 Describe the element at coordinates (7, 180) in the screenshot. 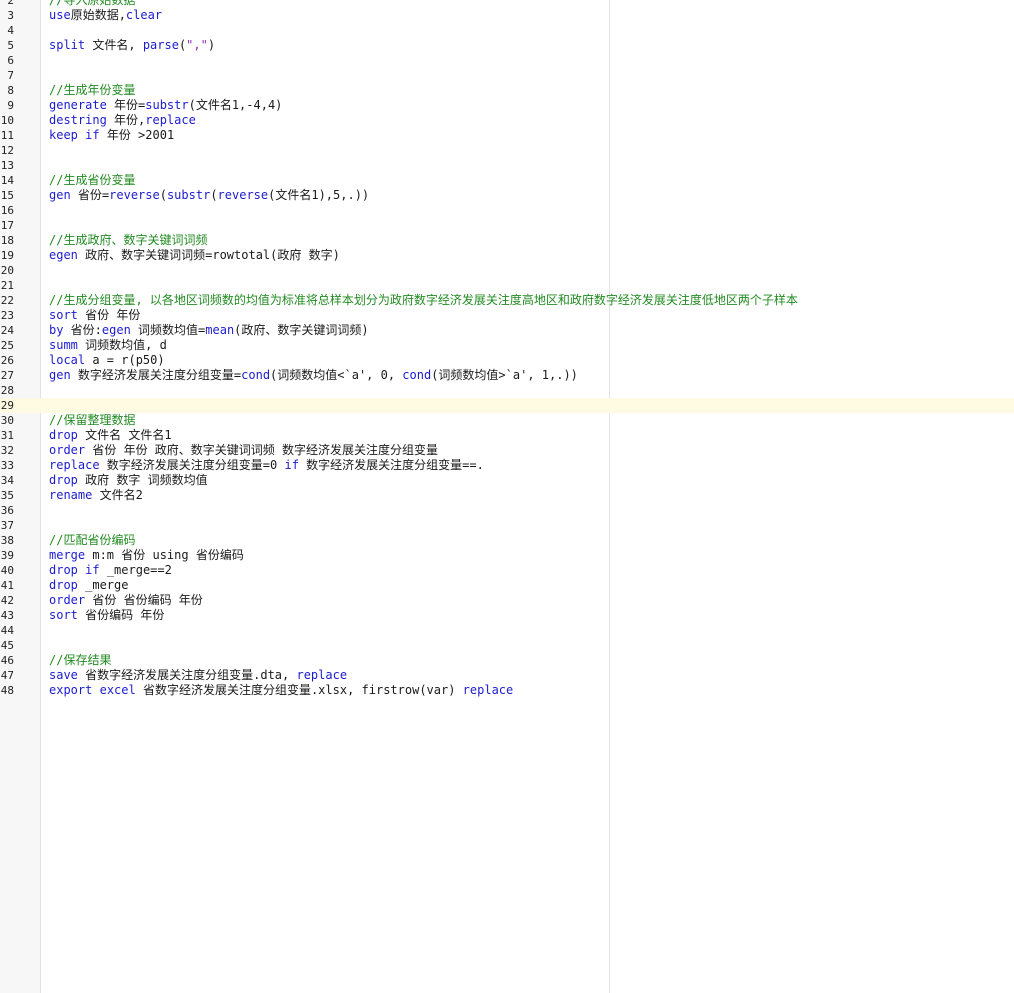

I see `line-number: 14` at that location.